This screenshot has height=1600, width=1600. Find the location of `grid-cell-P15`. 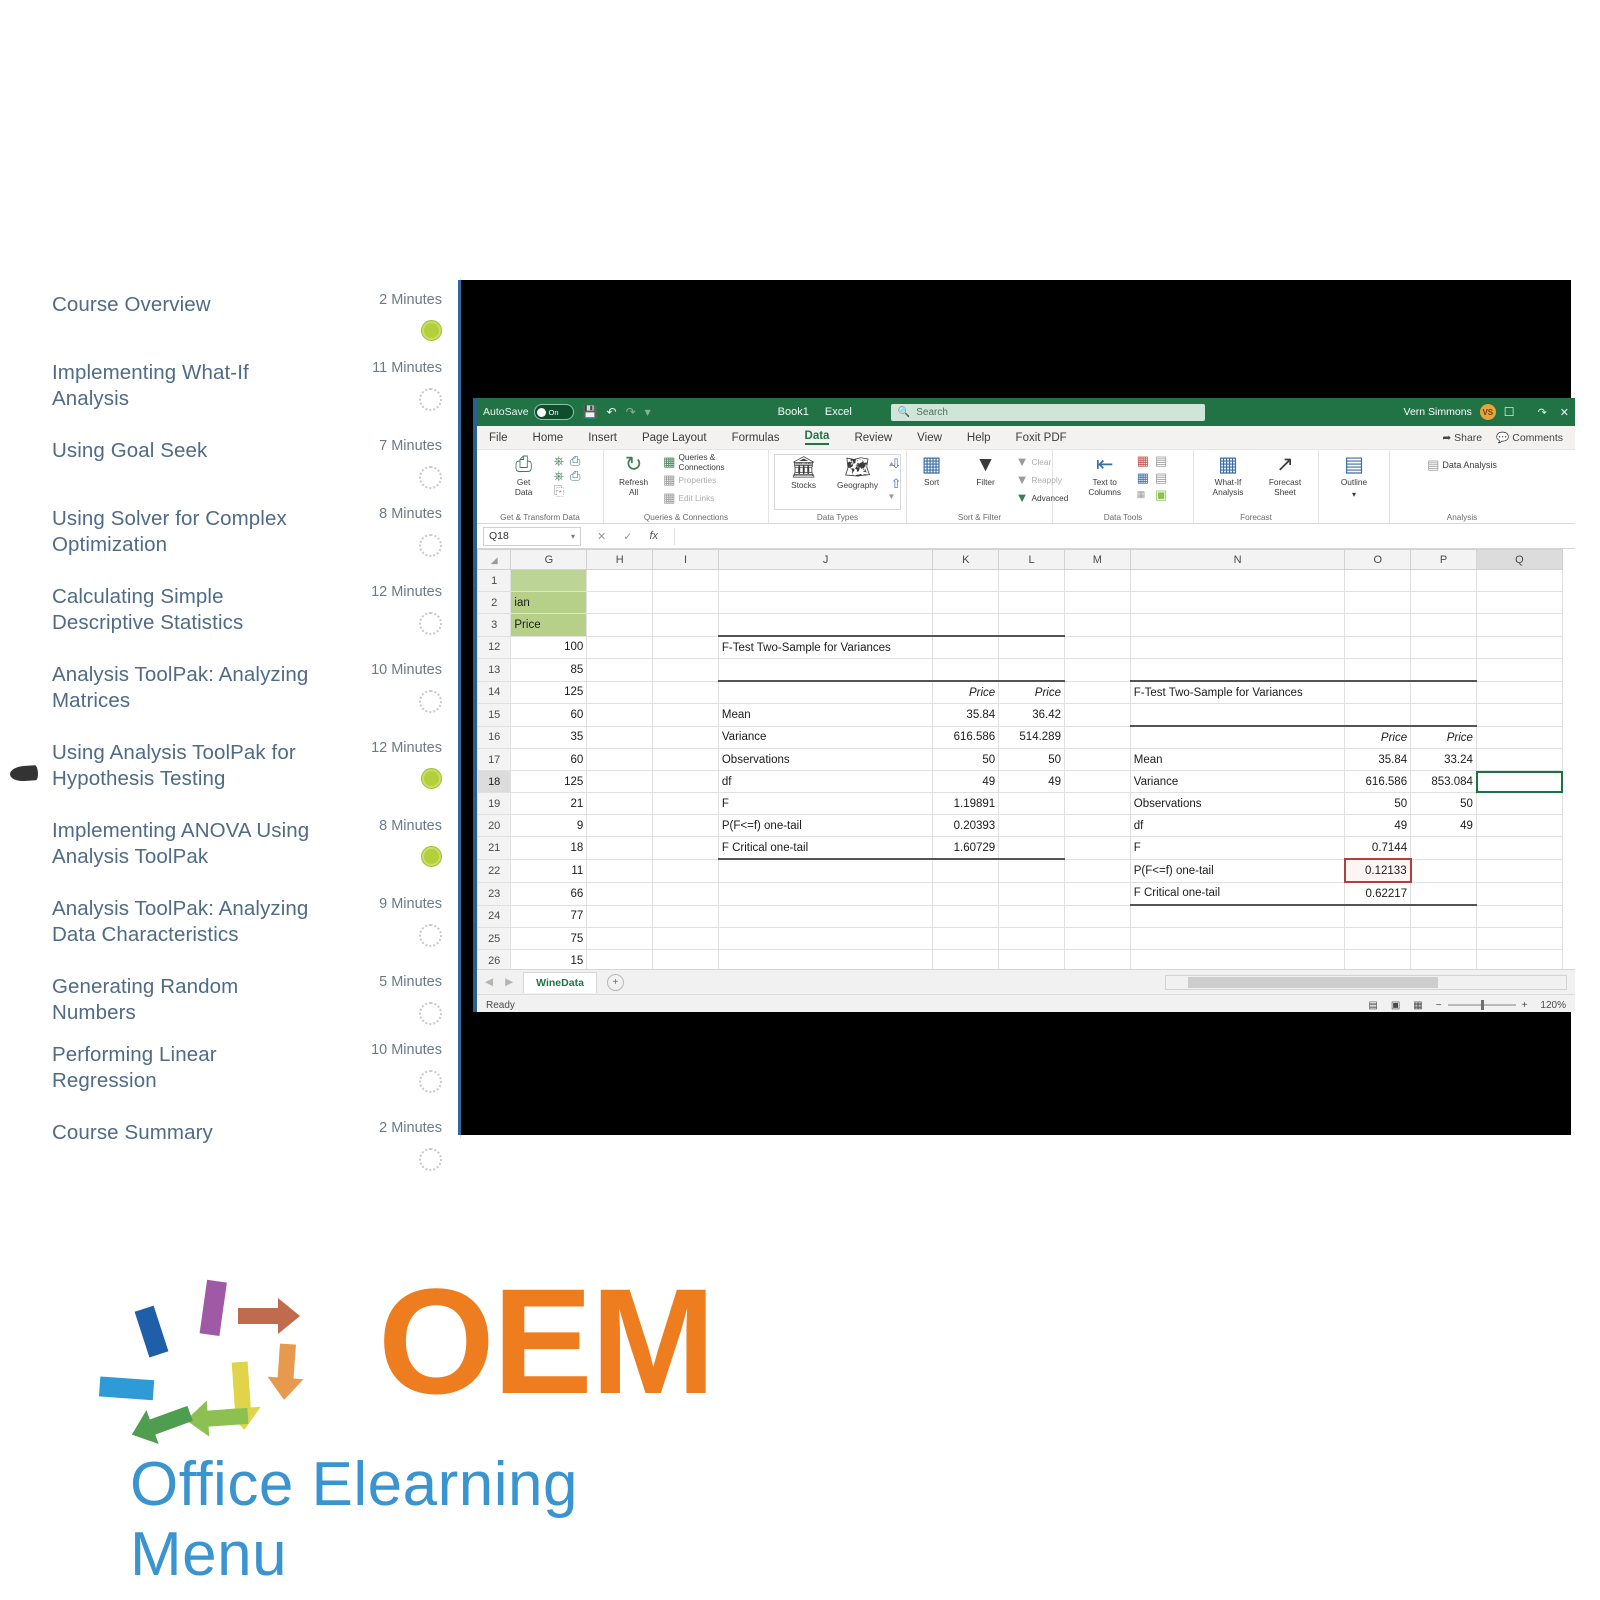

grid-cell-P15 is located at coordinates (1443, 715).